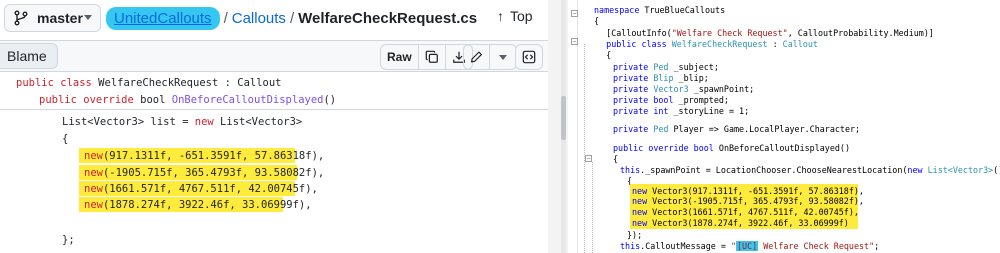  Describe the element at coordinates (747, 246) in the screenshot. I see `string-literal: [UC]` at that location.